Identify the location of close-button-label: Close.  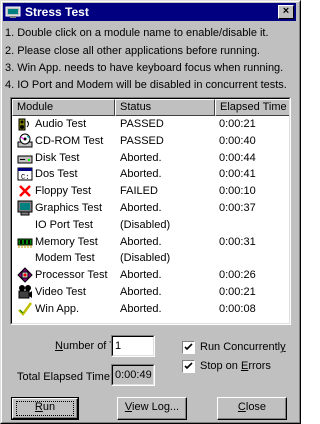
(252, 407).